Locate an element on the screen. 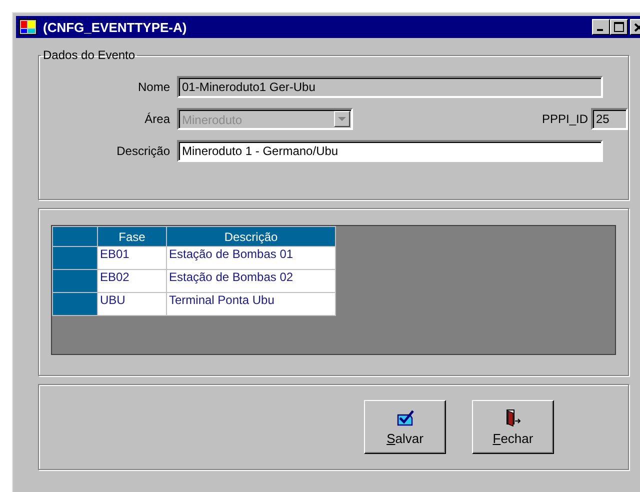 This screenshot has width=640, height=492. table-cell: EB02 is located at coordinates (132, 281).